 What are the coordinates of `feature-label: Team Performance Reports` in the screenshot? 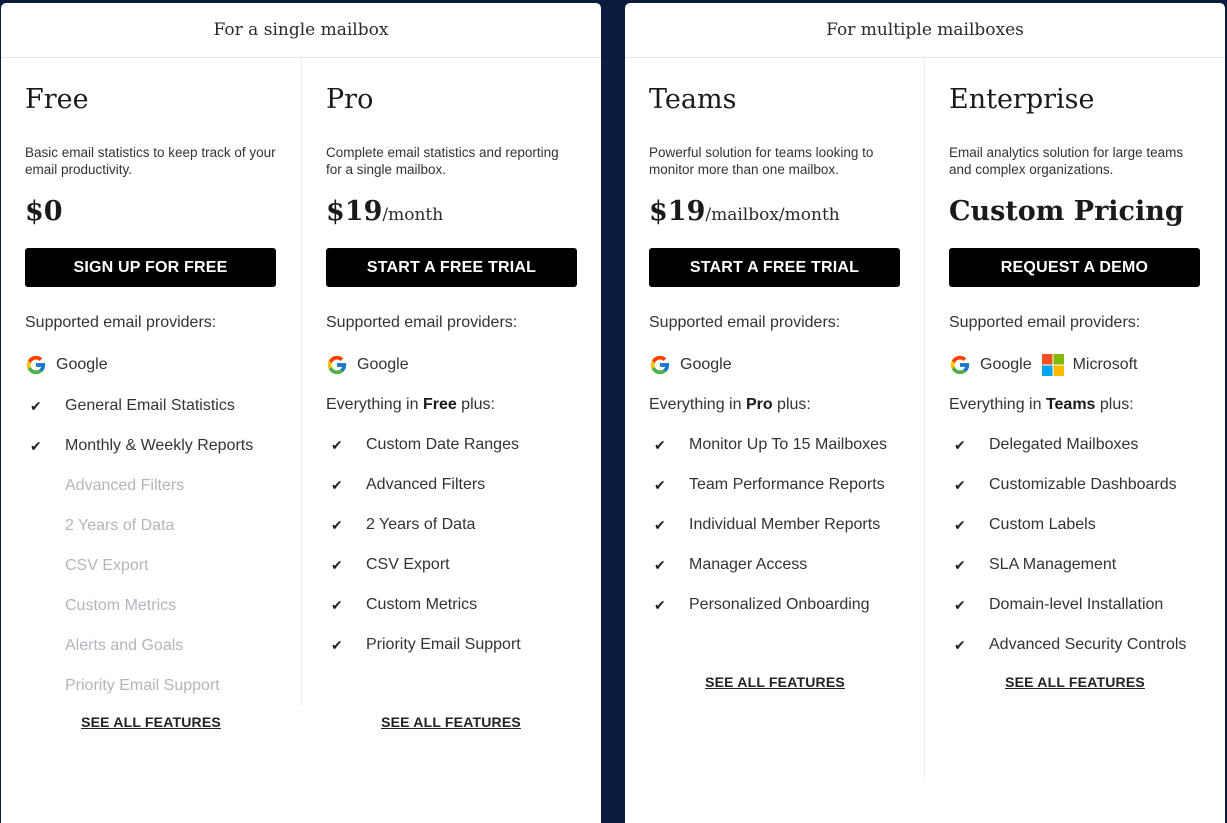 It's located at (787, 484).